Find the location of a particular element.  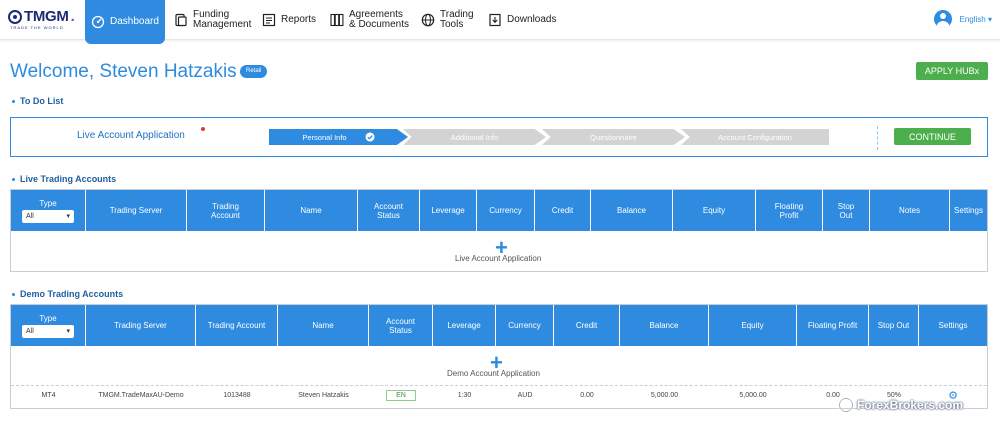

nav-trading-tools: Trading Tools is located at coordinates (447, 20).